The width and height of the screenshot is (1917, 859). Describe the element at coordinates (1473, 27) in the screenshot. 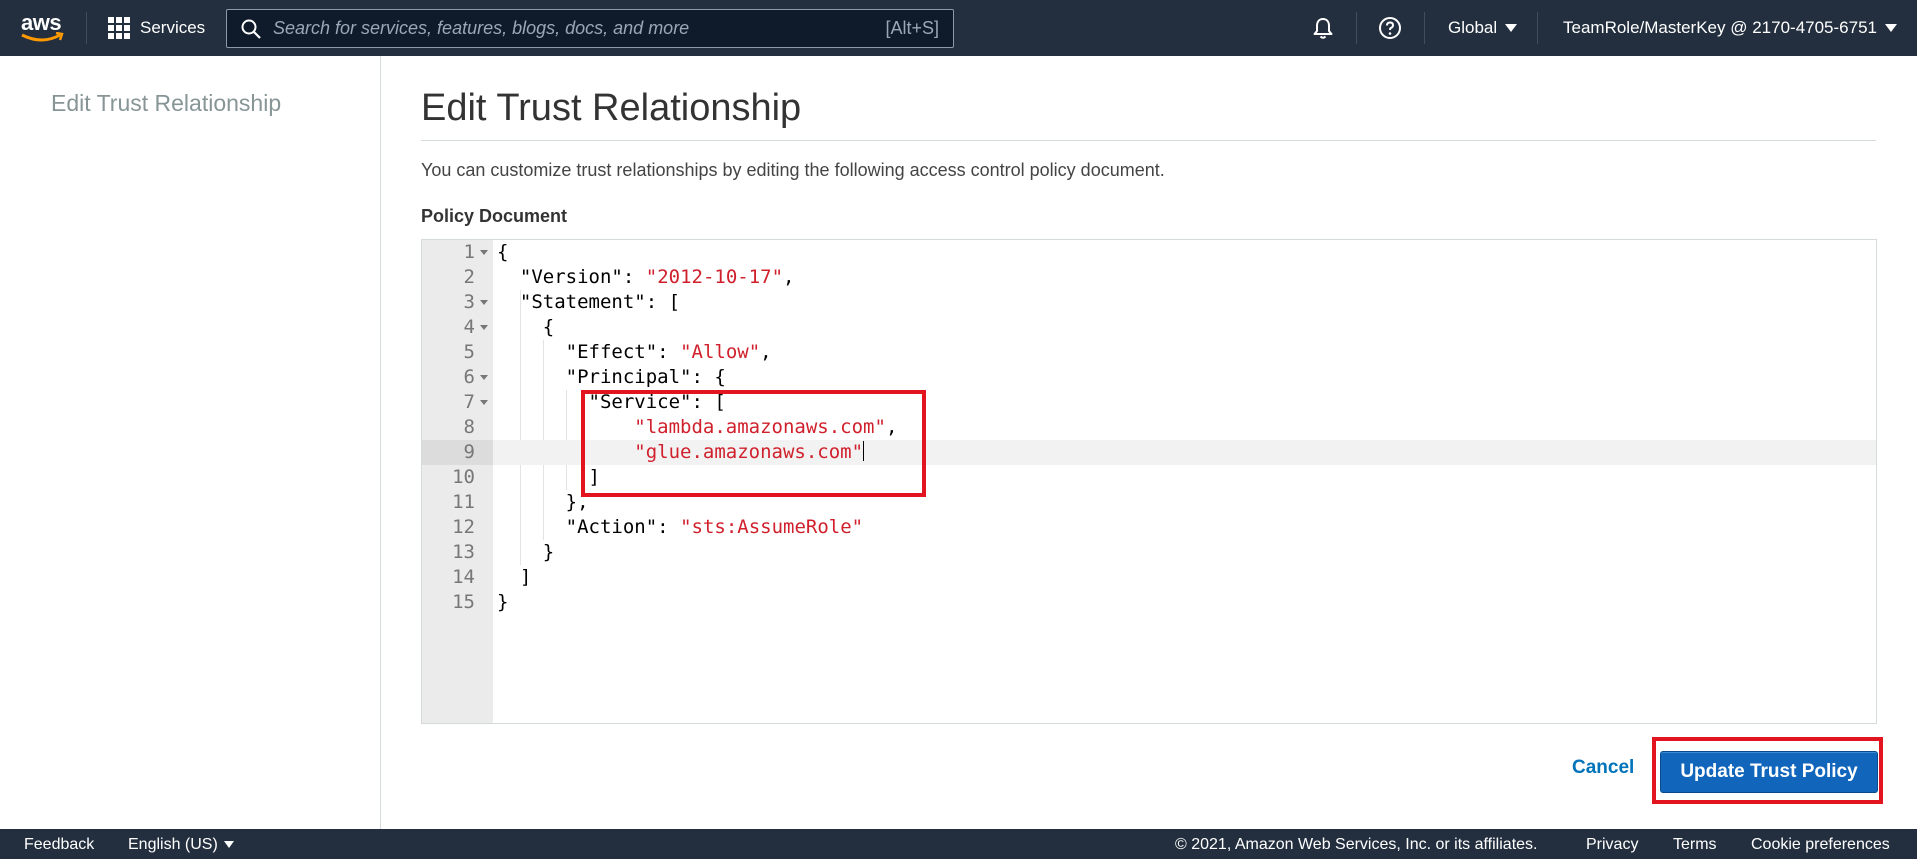

I see `region-label: Global` at that location.